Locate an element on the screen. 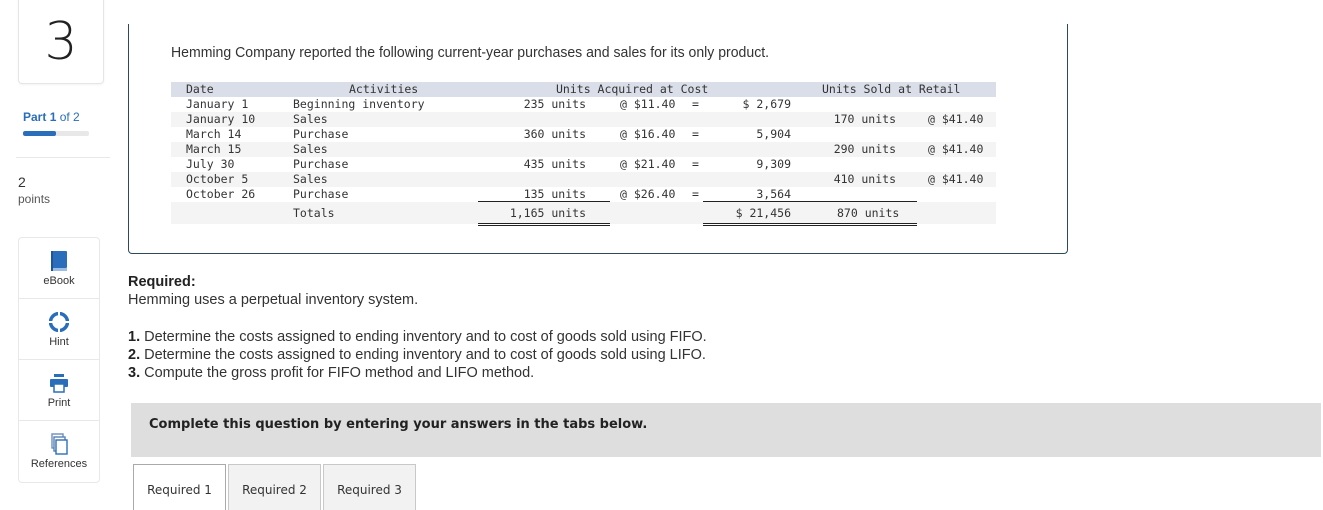 Image resolution: width=1323 pixels, height=510 pixels. row-unit-cost: @ $16.40 is located at coordinates (648, 134).